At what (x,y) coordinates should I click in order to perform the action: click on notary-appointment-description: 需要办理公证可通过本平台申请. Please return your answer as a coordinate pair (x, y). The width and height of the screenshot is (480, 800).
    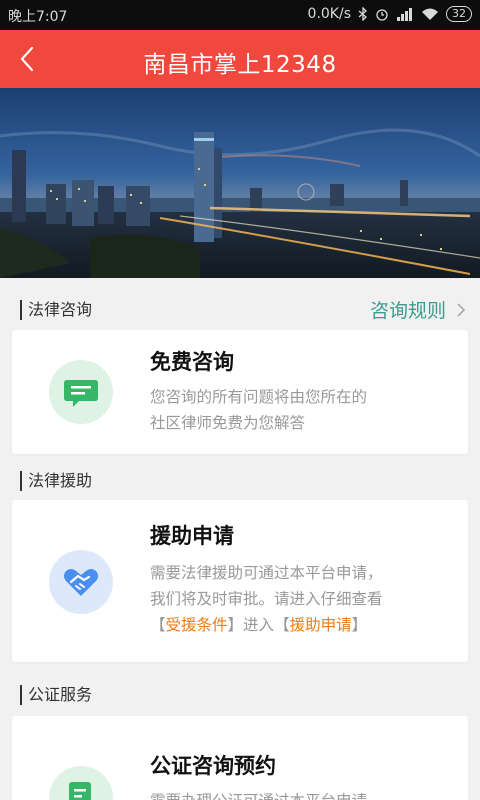
    Looking at the image, I should click on (300, 794).